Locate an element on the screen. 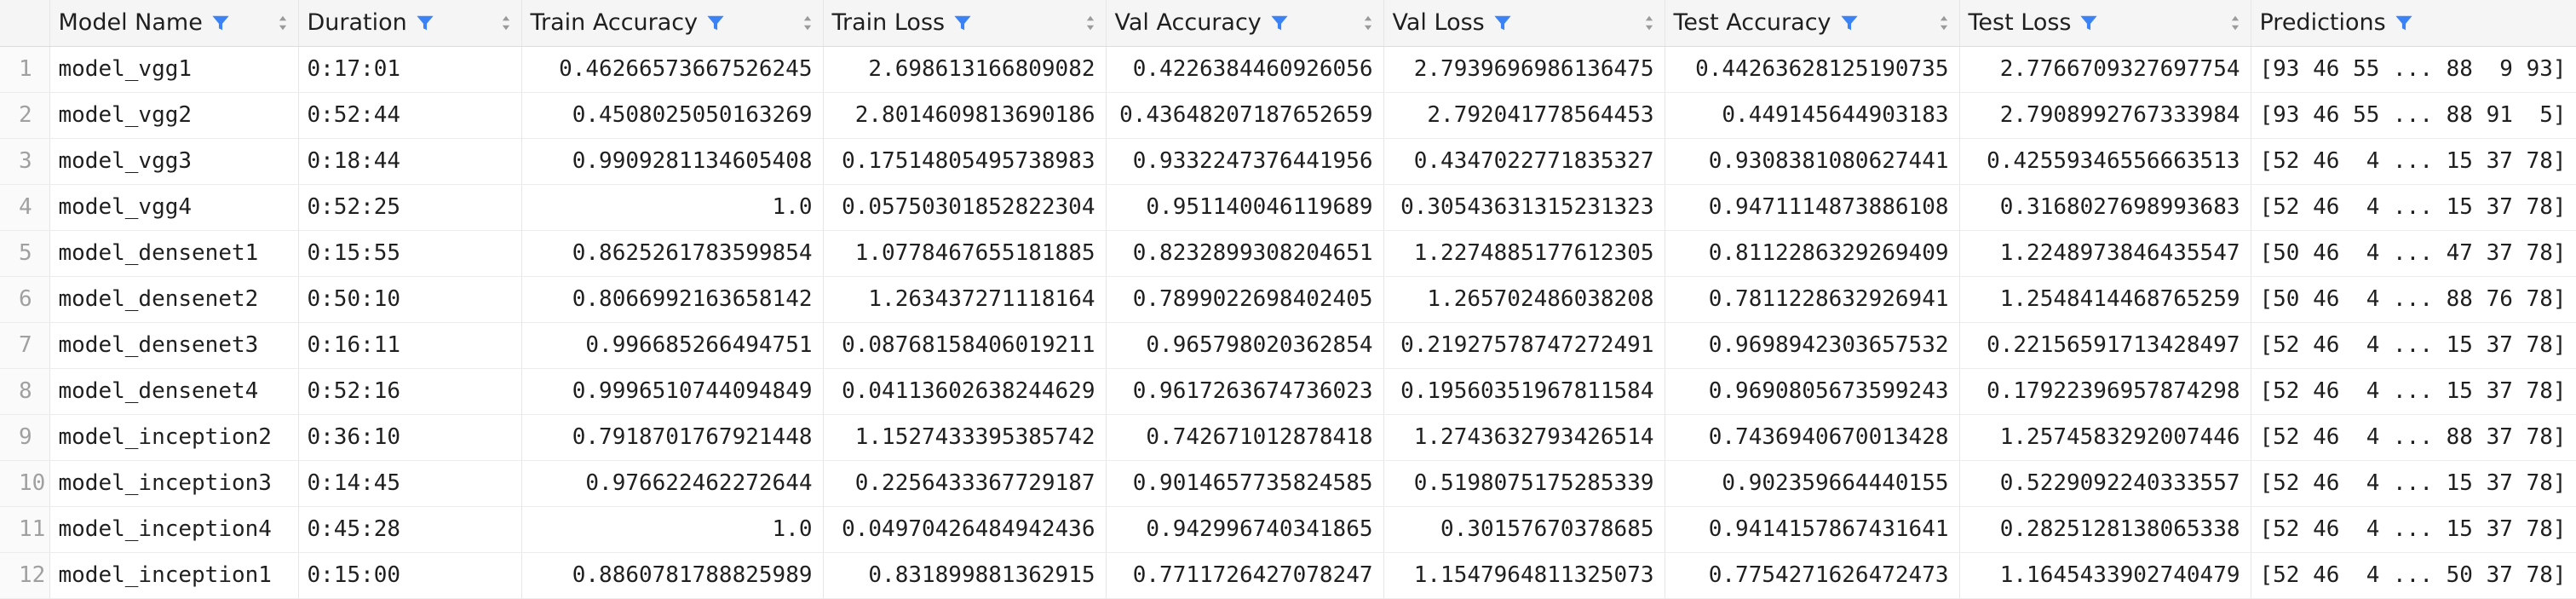 Image resolution: width=2576 pixels, height=599 pixels. table-cell: [93 46 55 ... 88 91 5] is located at coordinates (2414, 115).